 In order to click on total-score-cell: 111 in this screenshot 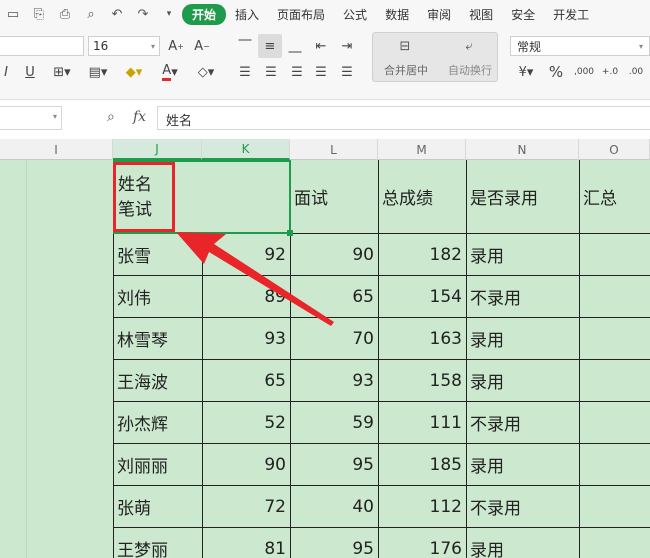, I will do `click(420, 422)`.